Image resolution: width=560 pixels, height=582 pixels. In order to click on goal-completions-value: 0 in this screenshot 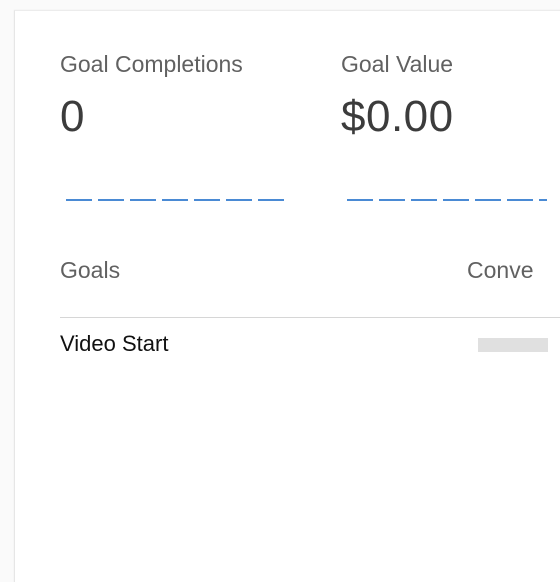, I will do `click(72, 116)`.